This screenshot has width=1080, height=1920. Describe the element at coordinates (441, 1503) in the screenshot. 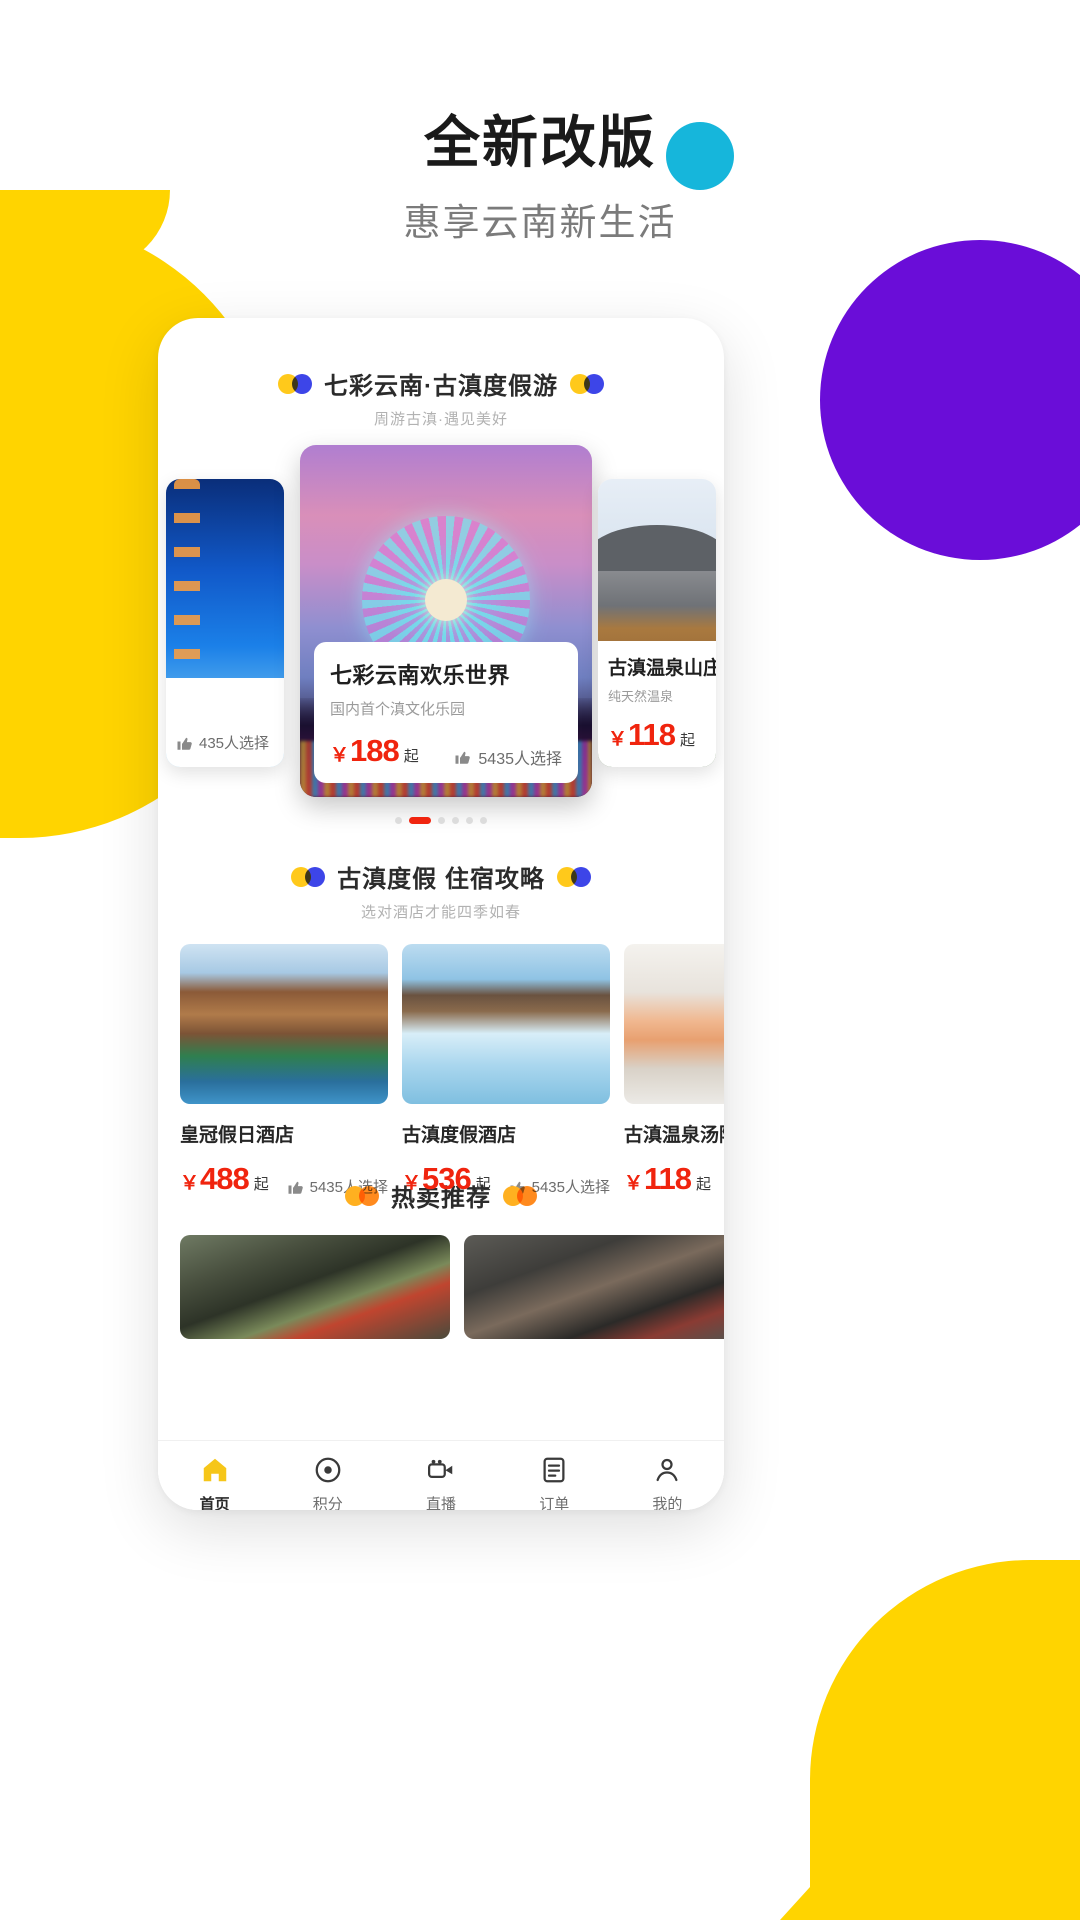

I see `tab-live-label: 直播` at that location.